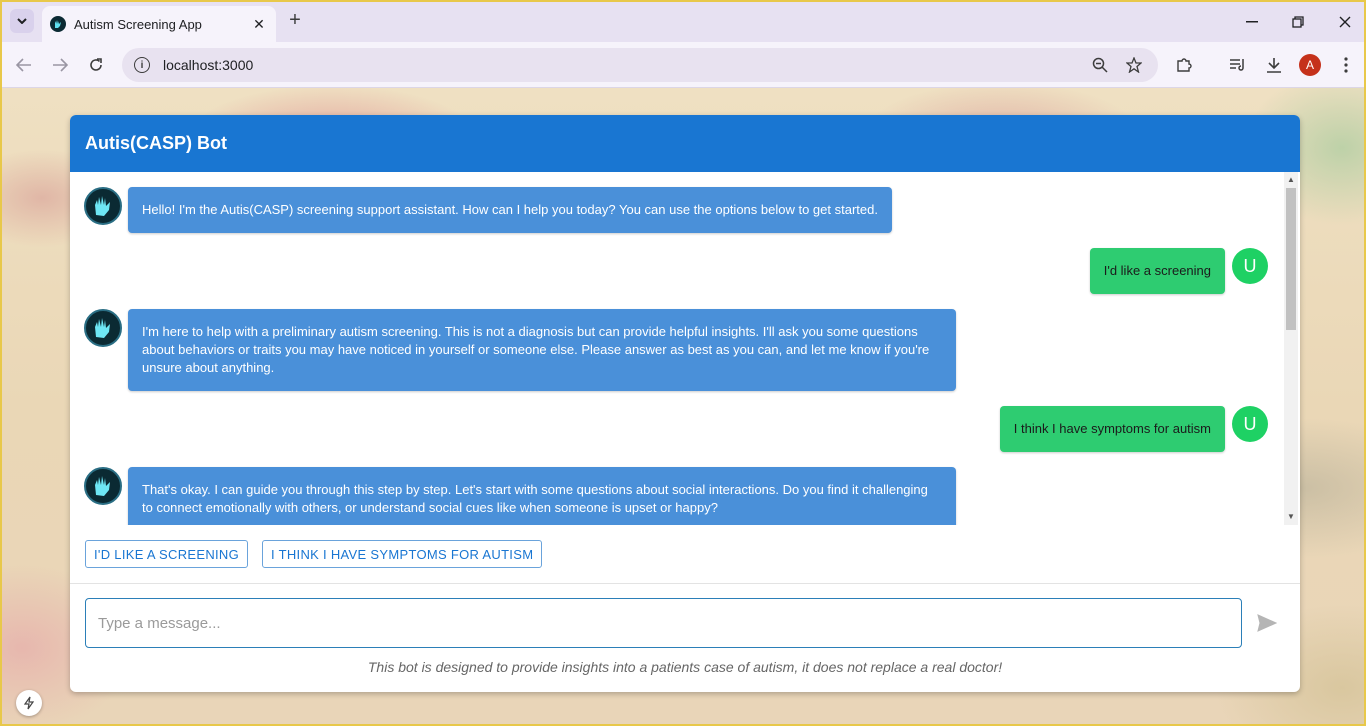  Describe the element at coordinates (1310, 65) in the screenshot. I see `profile-avatar: A` at that location.